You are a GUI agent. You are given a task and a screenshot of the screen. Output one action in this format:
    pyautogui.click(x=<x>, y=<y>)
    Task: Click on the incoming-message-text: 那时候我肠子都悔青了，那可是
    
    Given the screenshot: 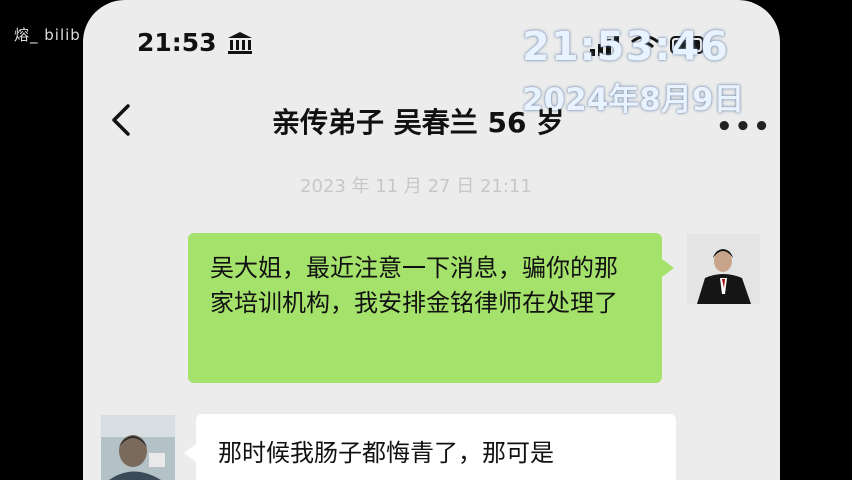 What is the action you would take?
    pyautogui.click(x=386, y=453)
    